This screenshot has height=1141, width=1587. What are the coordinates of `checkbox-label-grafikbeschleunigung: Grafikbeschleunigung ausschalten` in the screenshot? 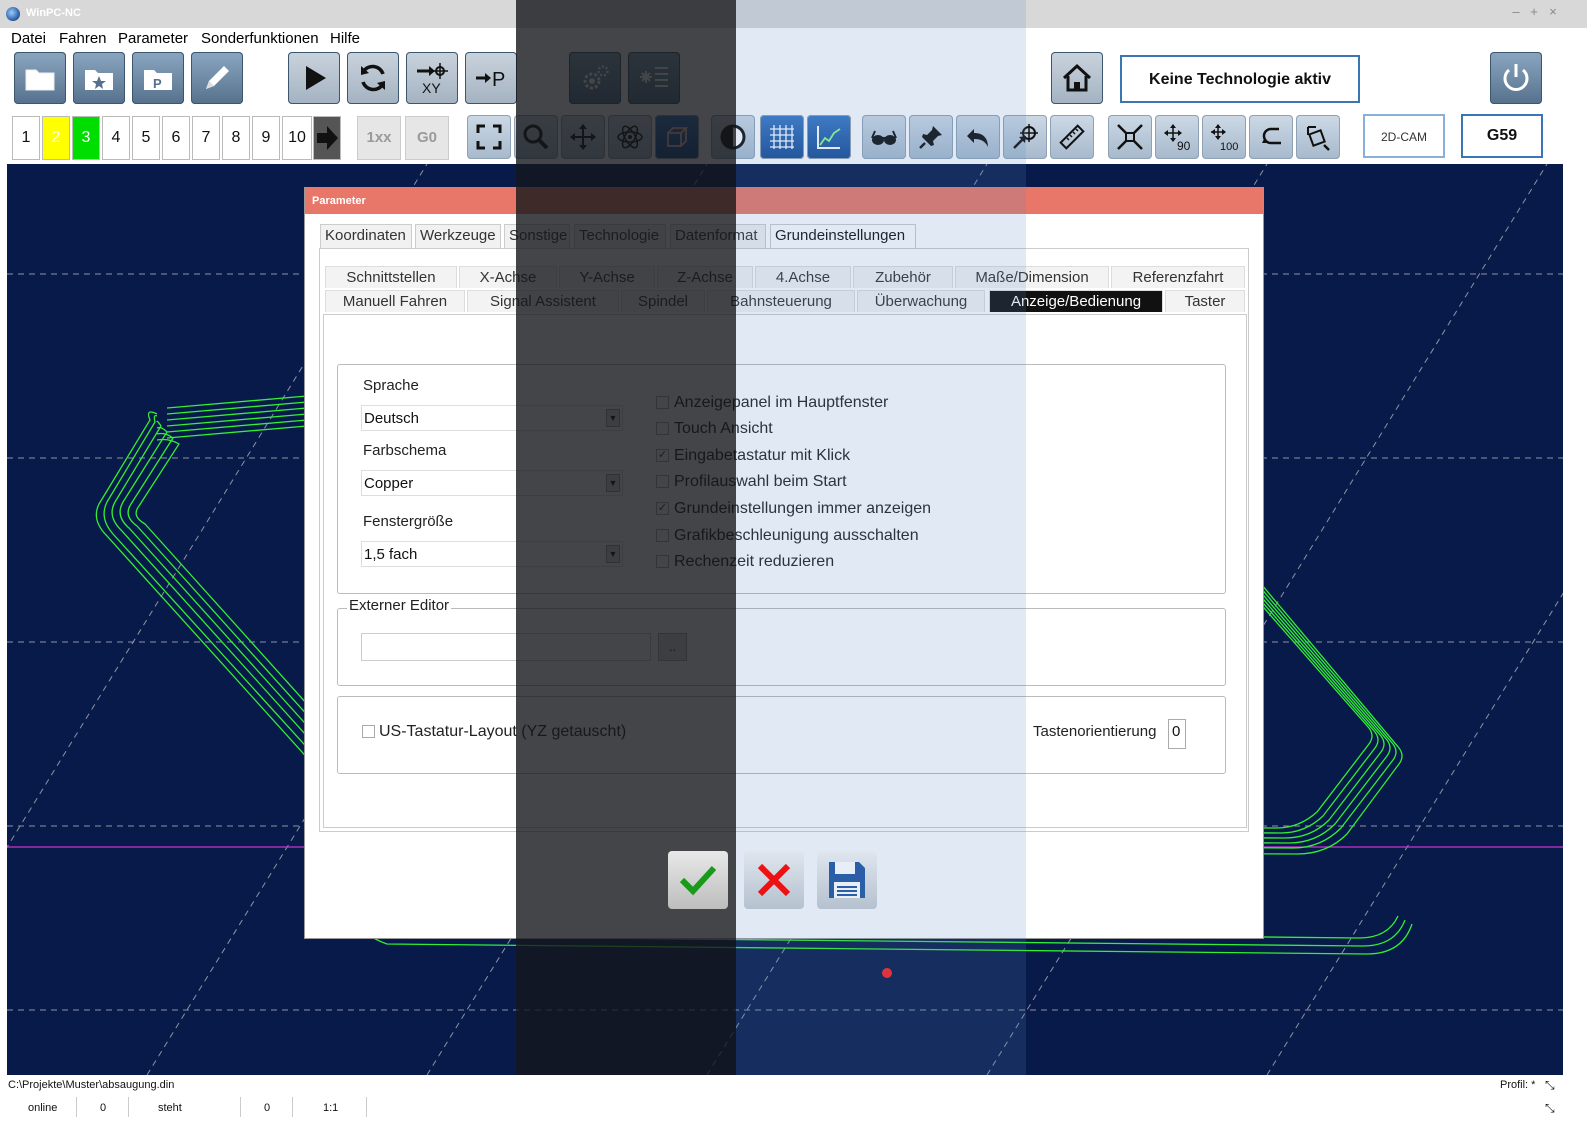 It's located at (796, 535).